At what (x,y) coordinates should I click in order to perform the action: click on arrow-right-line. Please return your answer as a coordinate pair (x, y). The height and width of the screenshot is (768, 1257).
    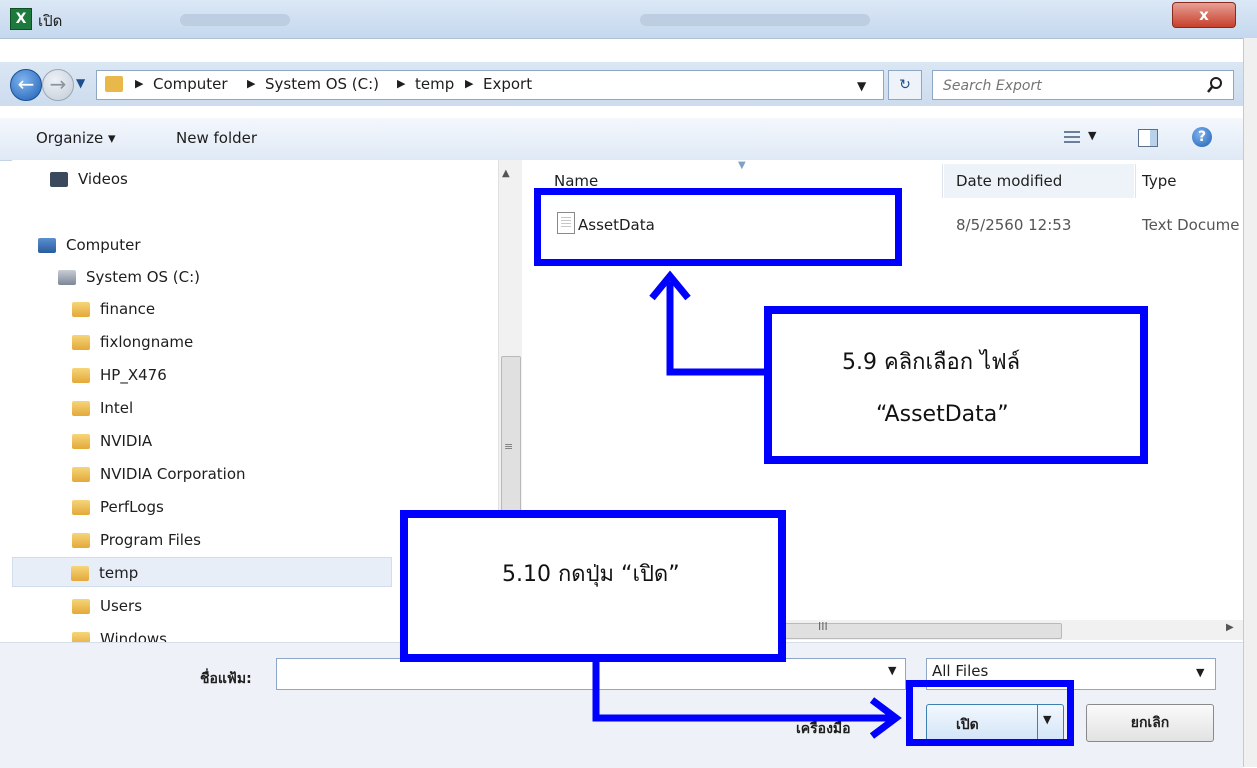
    Looking at the image, I should click on (741, 691).